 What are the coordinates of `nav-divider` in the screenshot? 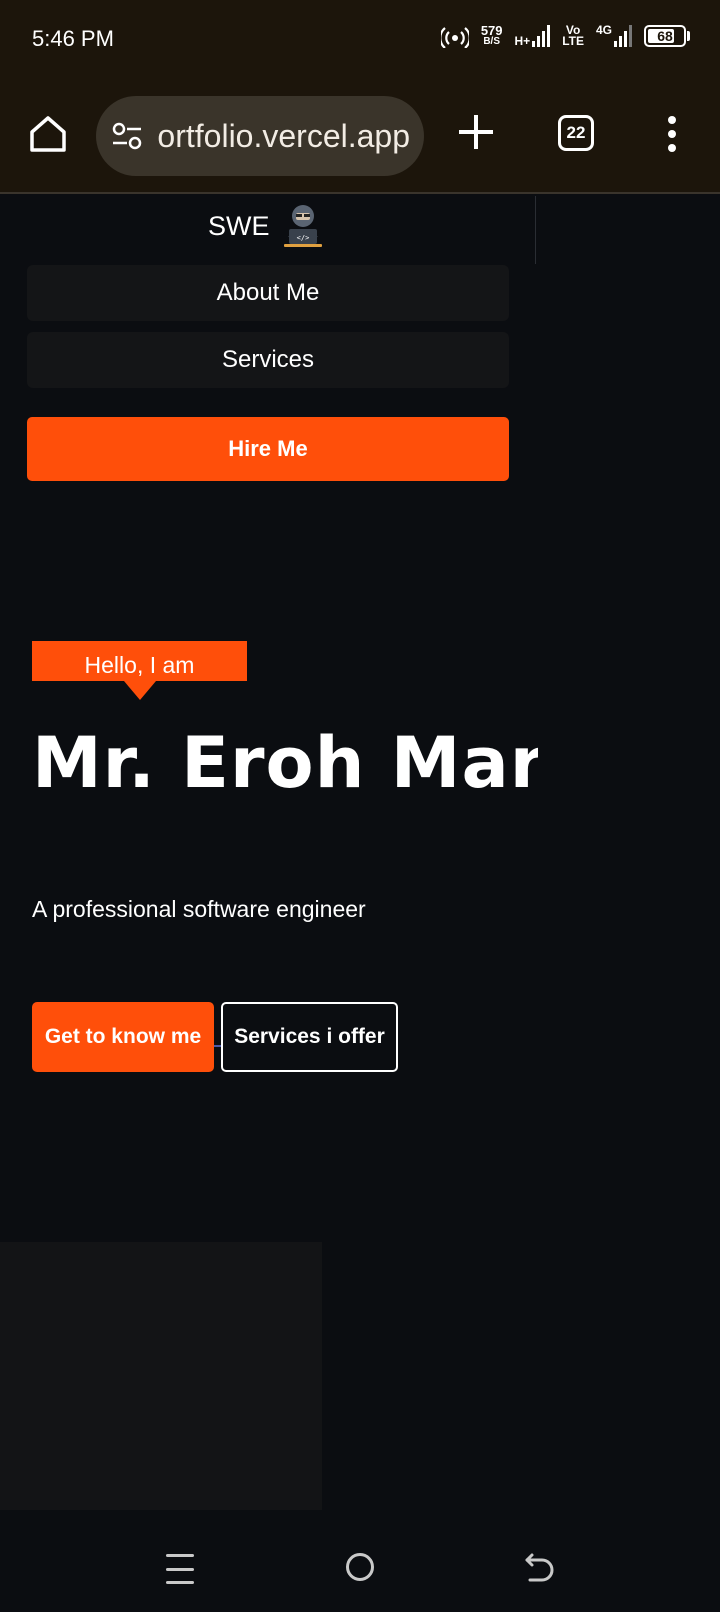 It's located at (535, 230).